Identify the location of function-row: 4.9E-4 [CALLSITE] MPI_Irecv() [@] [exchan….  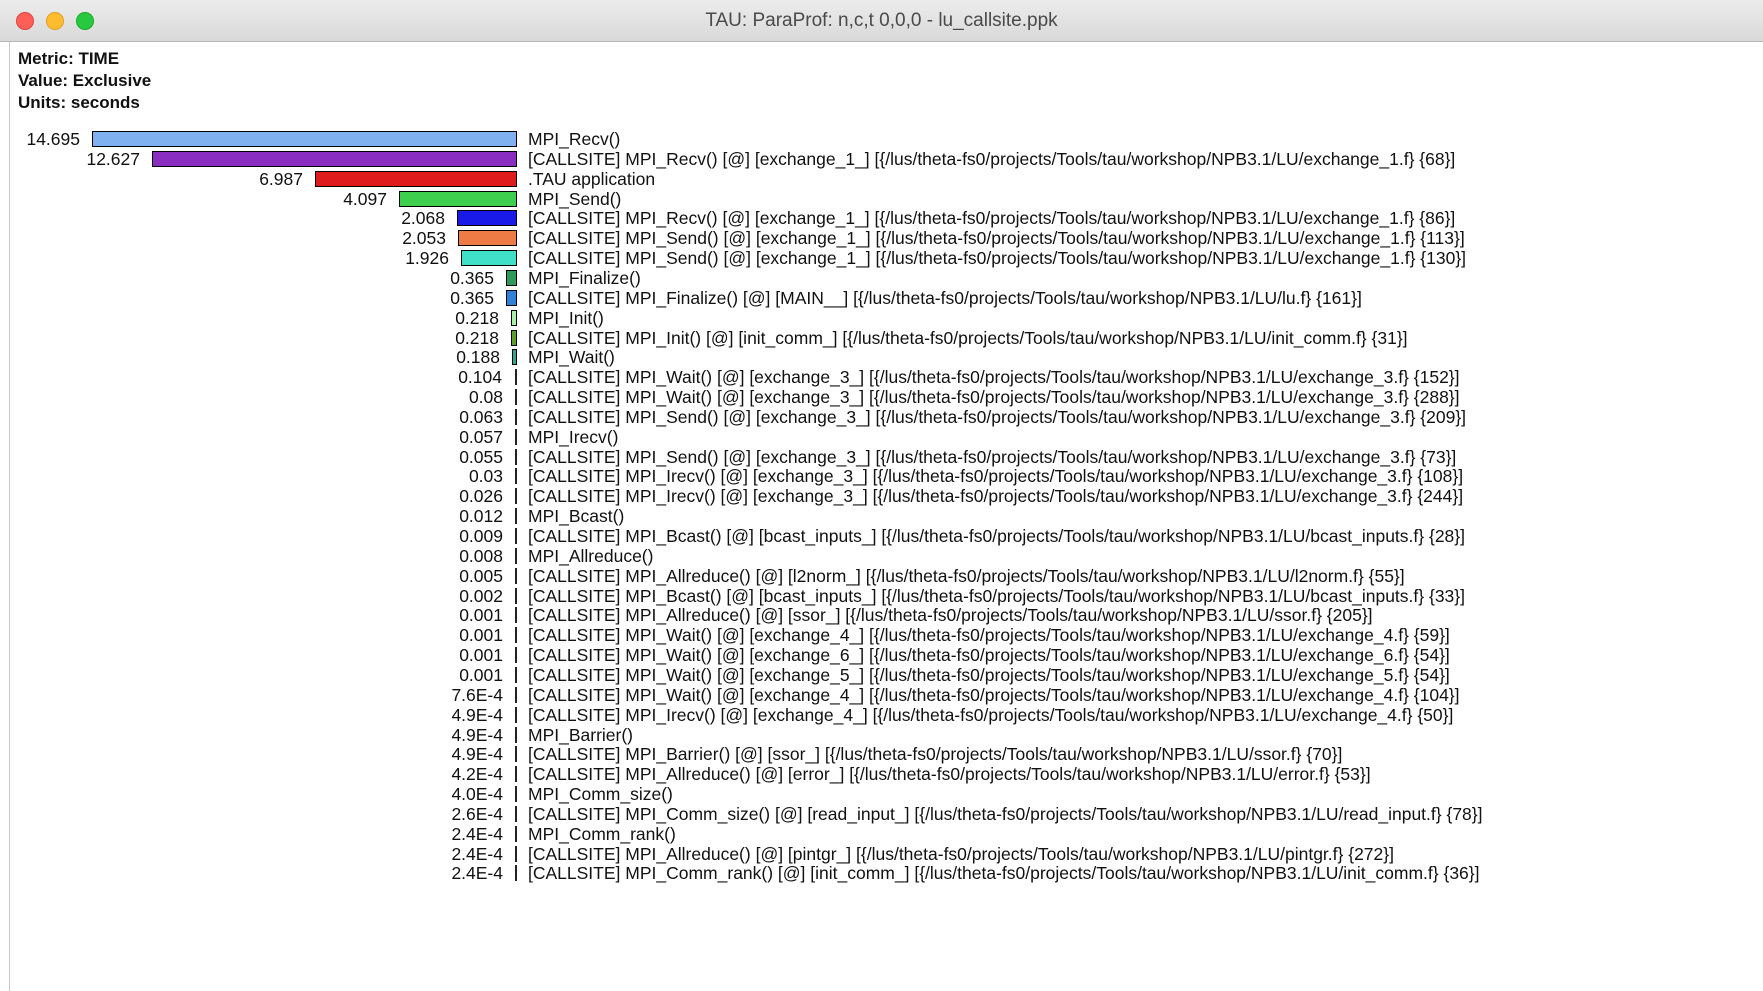
(882, 715).